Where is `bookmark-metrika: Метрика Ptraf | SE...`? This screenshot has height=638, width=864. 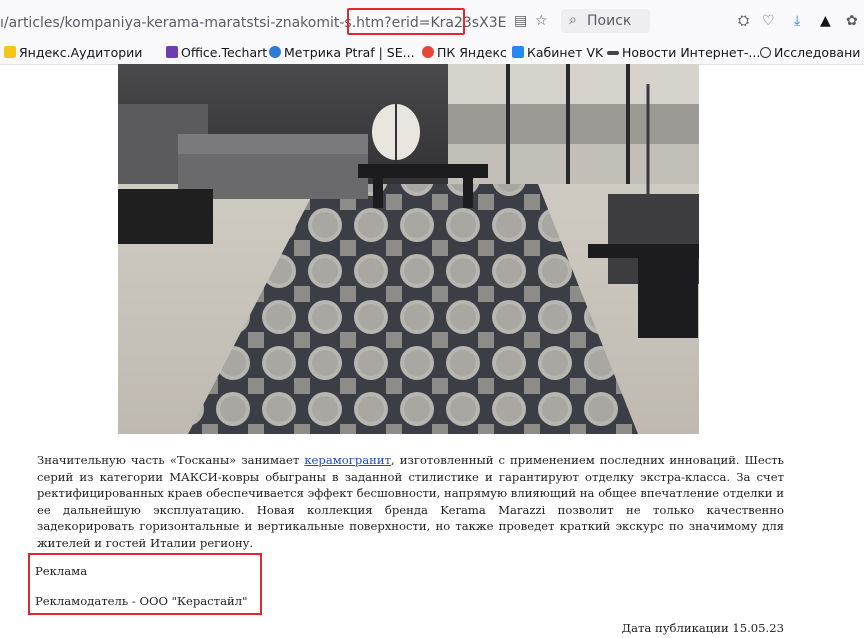 bookmark-metrika: Метрика Ptraf | SE... is located at coordinates (342, 52).